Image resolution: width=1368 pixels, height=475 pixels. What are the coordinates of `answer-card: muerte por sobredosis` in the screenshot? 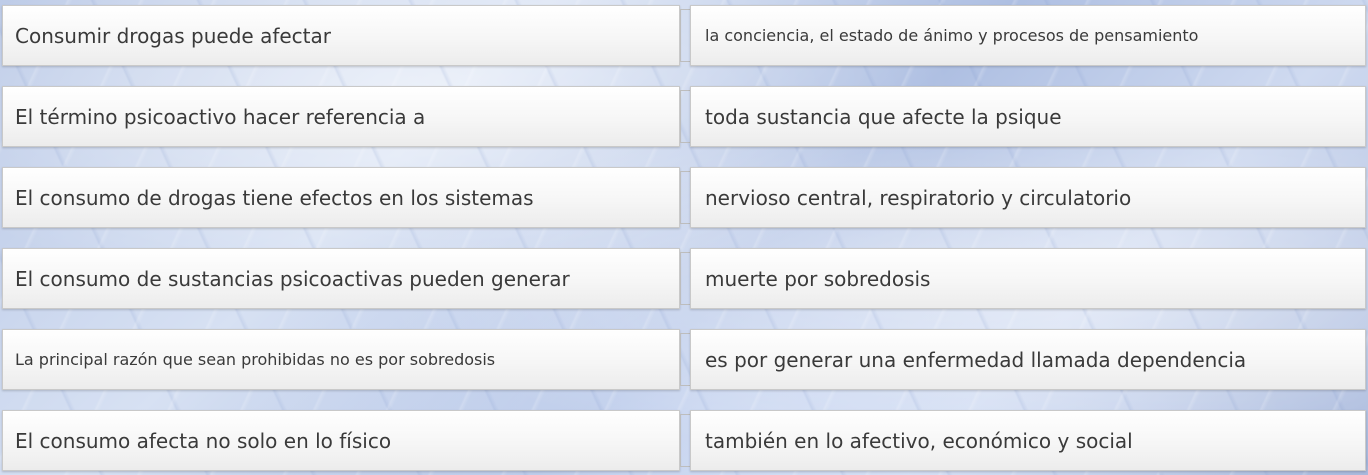 It's located at (1028, 278).